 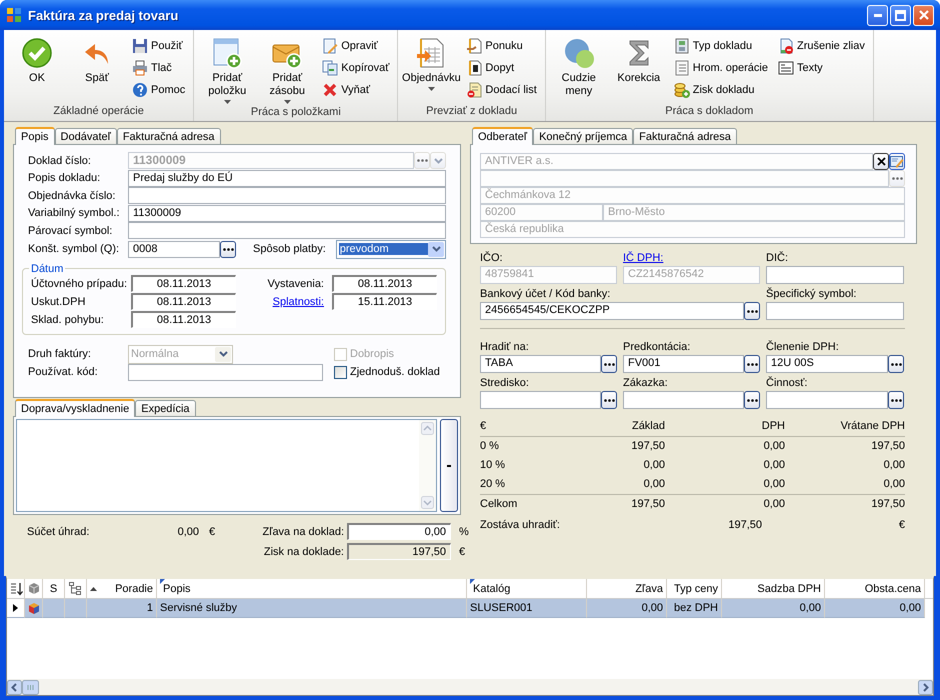 What do you see at coordinates (877, 15) in the screenshot?
I see `minimize-button` at bounding box center [877, 15].